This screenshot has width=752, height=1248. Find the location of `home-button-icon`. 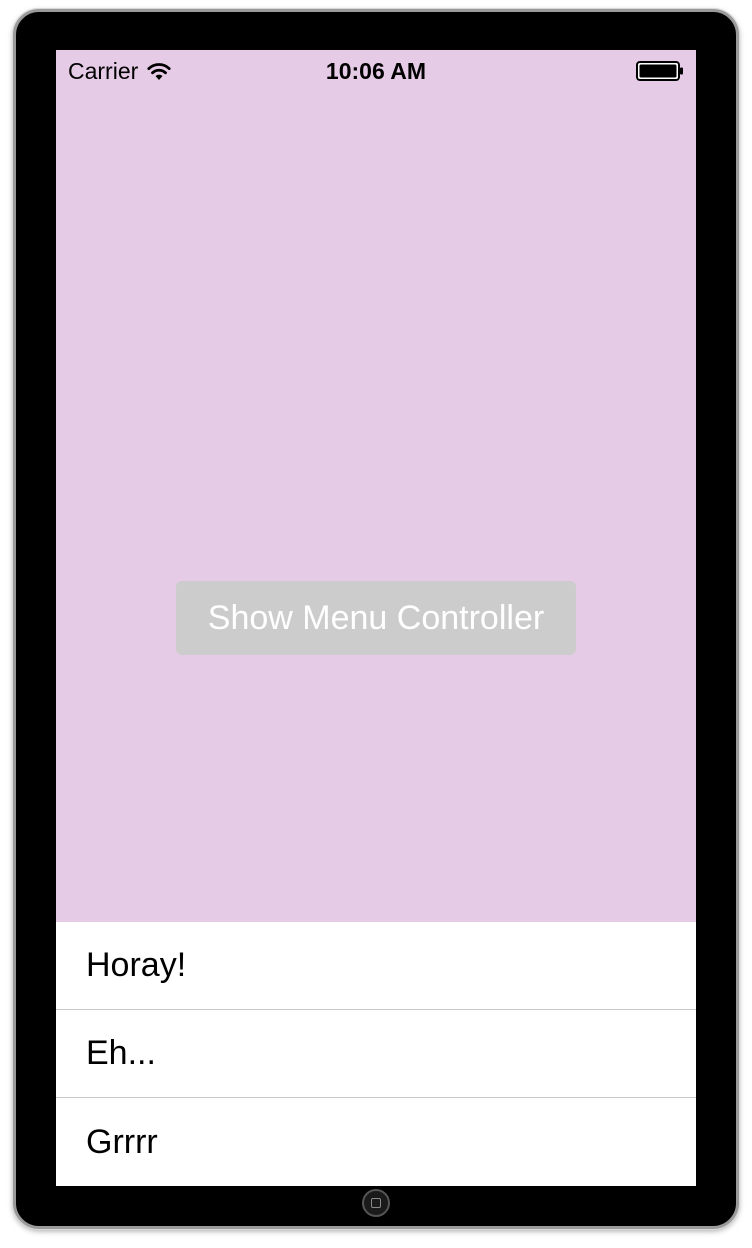

home-button-icon is located at coordinates (376, 1203).